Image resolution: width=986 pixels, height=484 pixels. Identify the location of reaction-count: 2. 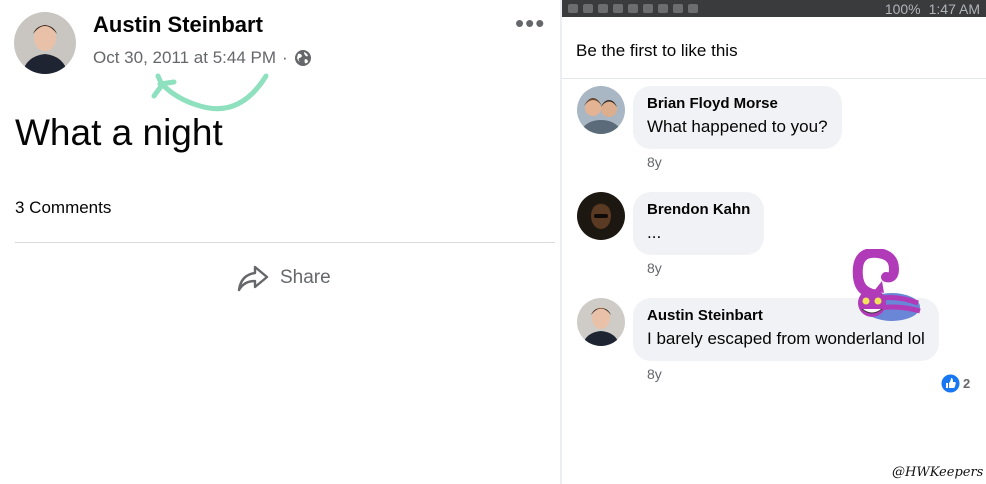
(967, 383).